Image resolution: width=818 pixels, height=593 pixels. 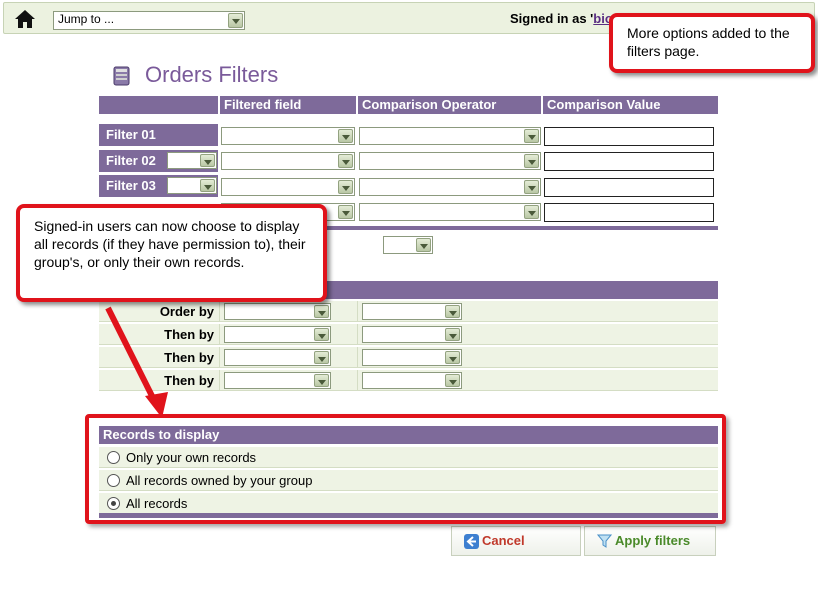 I want to click on apply-filters-button: Apply filters, so click(x=650, y=541).